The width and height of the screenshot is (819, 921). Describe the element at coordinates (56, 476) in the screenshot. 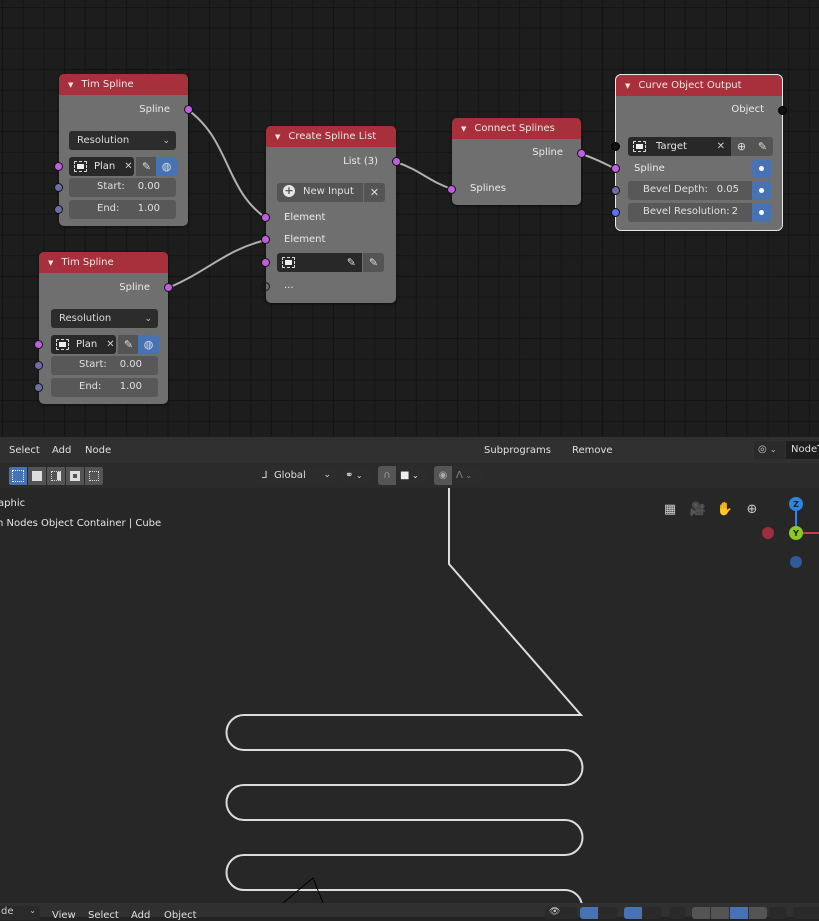

I see `select-mode-subtract-button` at that location.